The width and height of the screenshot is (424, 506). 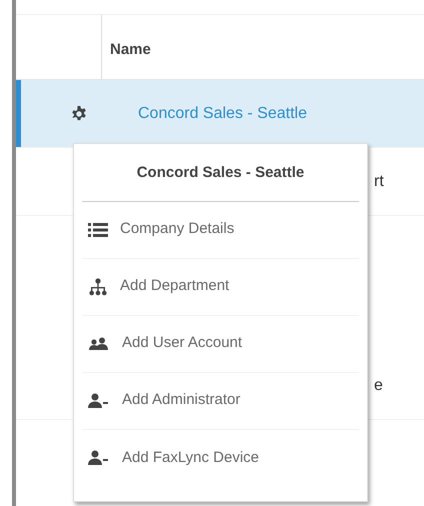 I want to click on users-icon, so click(x=99, y=343).